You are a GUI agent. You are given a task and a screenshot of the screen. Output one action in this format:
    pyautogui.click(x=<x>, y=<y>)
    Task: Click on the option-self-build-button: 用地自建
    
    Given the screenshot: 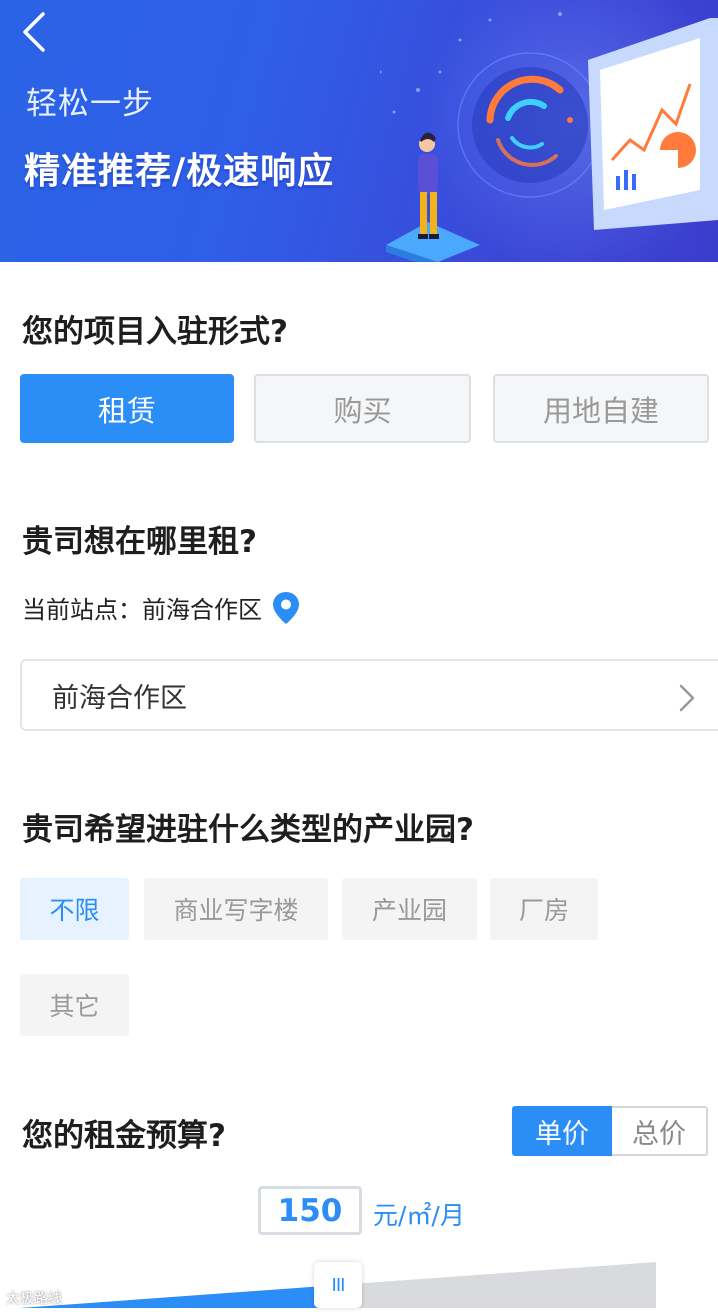 What is the action you would take?
    pyautogui.click(x=601, y=408)
    